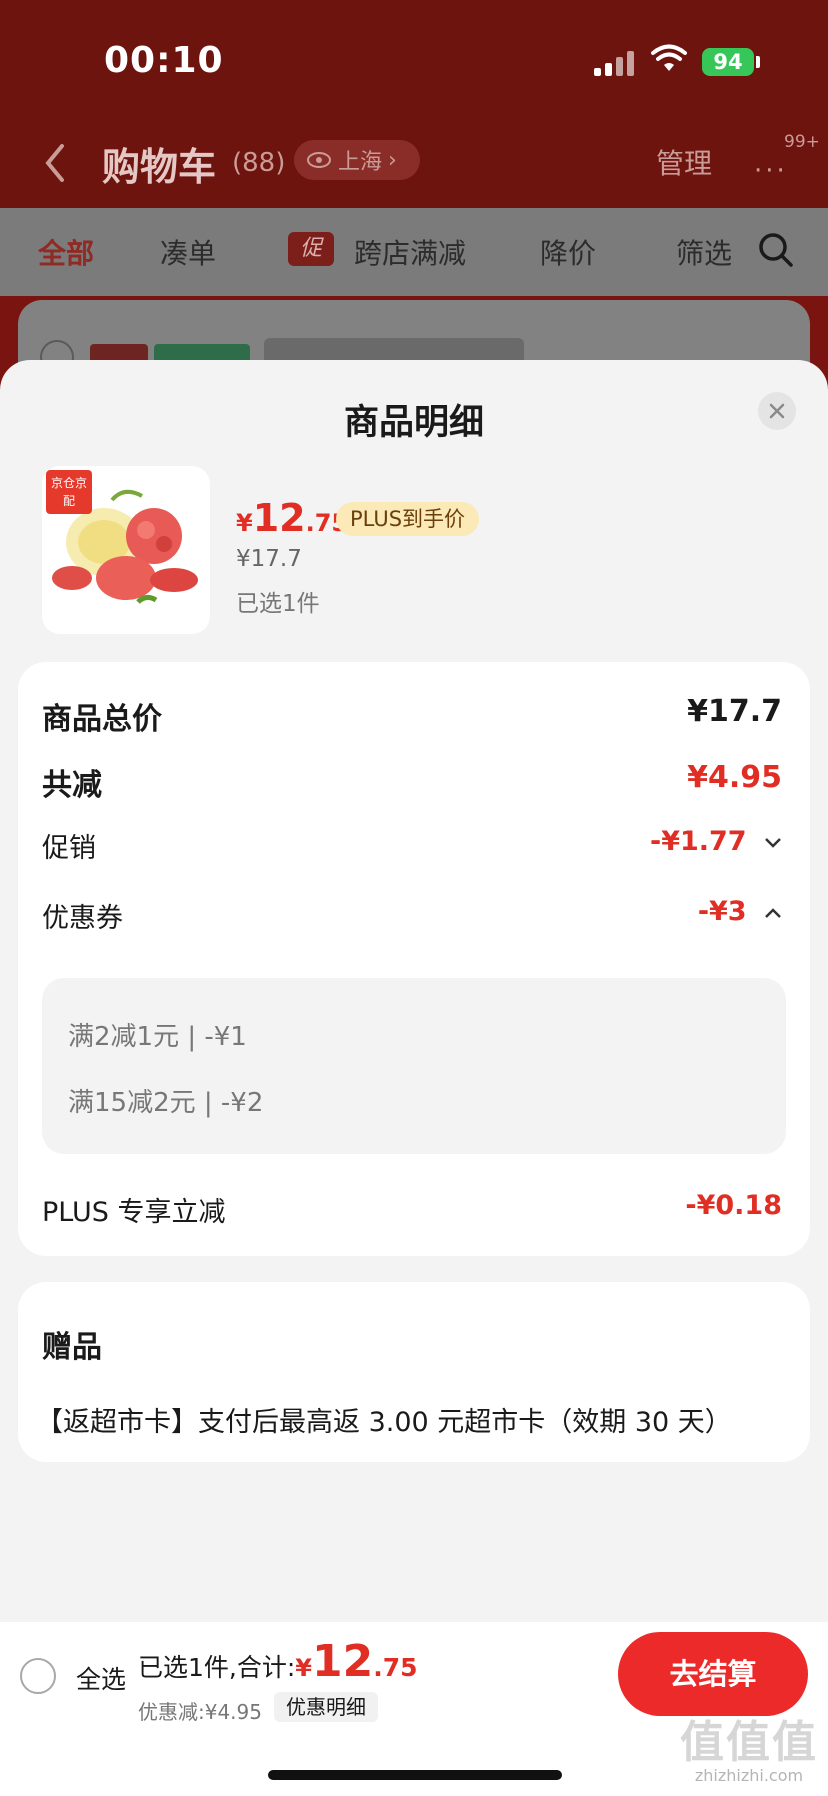  I want to click on coupon-detail-box: 满2减1元 | -¥1 满15减2元 | -¥2, so click(414, 1066).